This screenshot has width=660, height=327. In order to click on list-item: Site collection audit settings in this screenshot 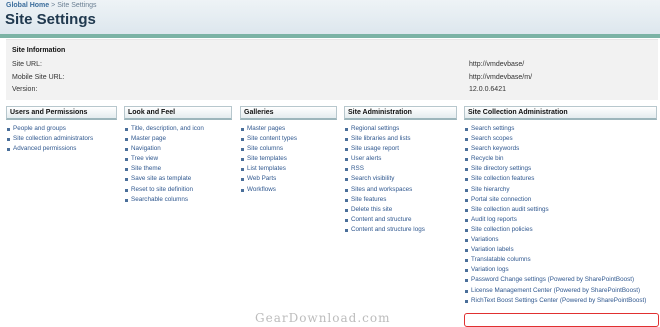, I will do `click(560, 210)`.